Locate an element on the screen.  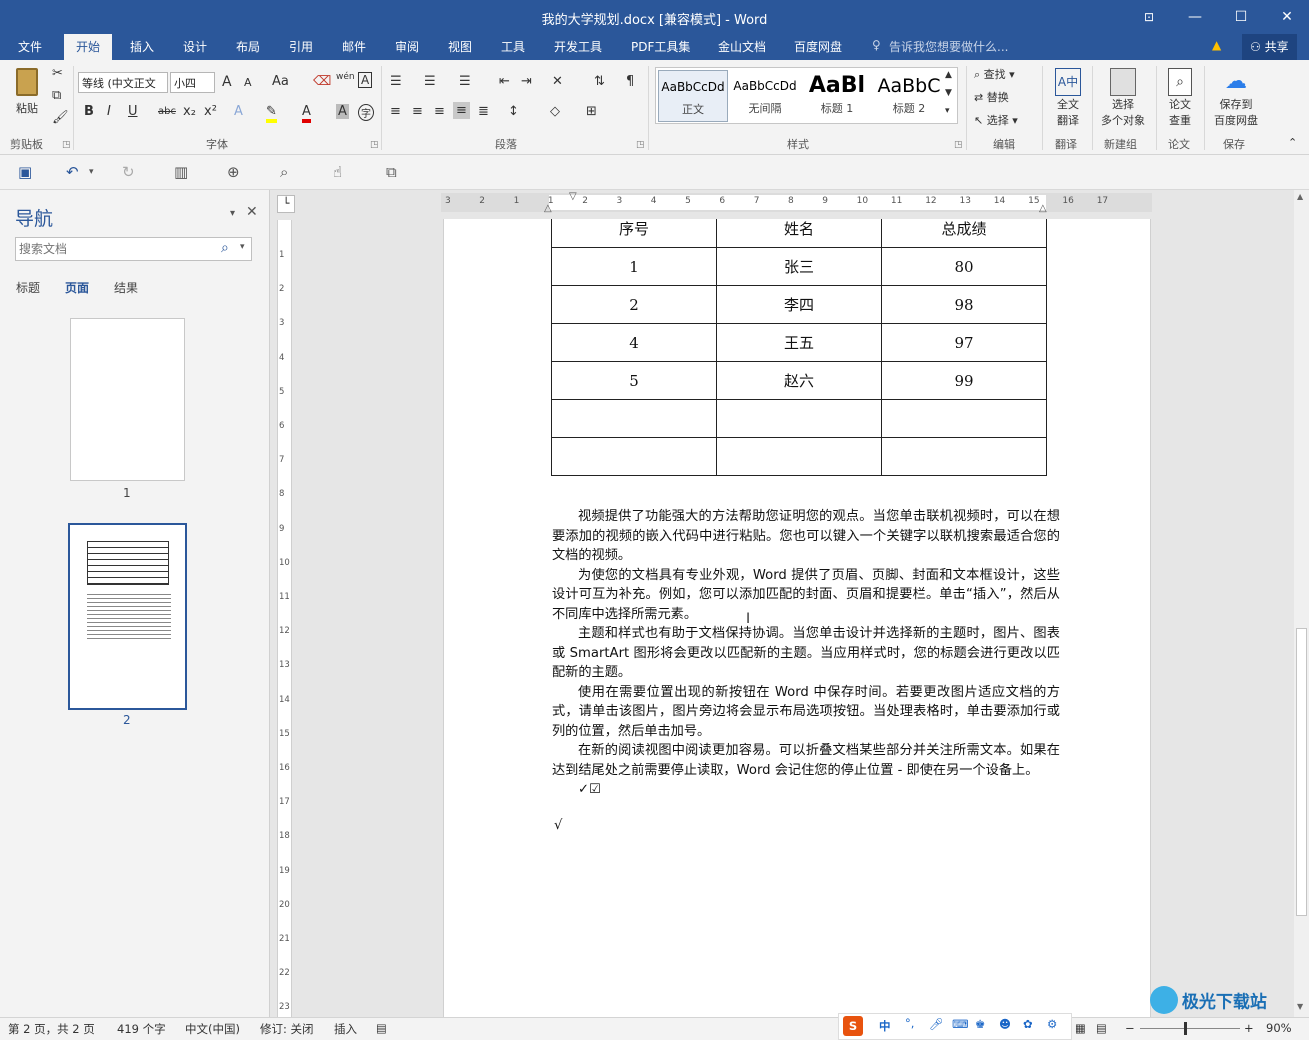
find-button: ⌕ 查找 ▾ is located at coordinates (994, 74).